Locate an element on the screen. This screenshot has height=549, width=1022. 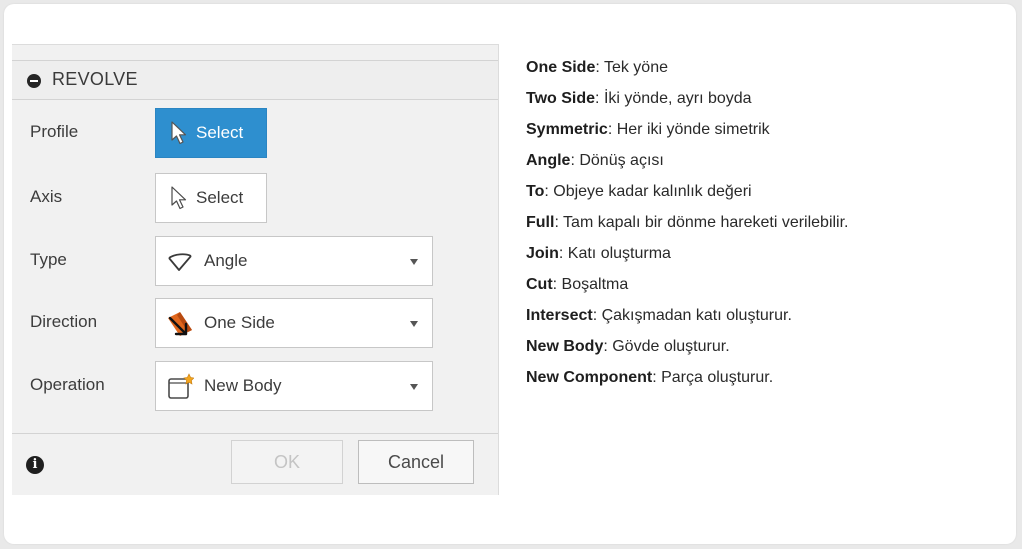
legend-term: Cut is located at coordinates (539, 284).